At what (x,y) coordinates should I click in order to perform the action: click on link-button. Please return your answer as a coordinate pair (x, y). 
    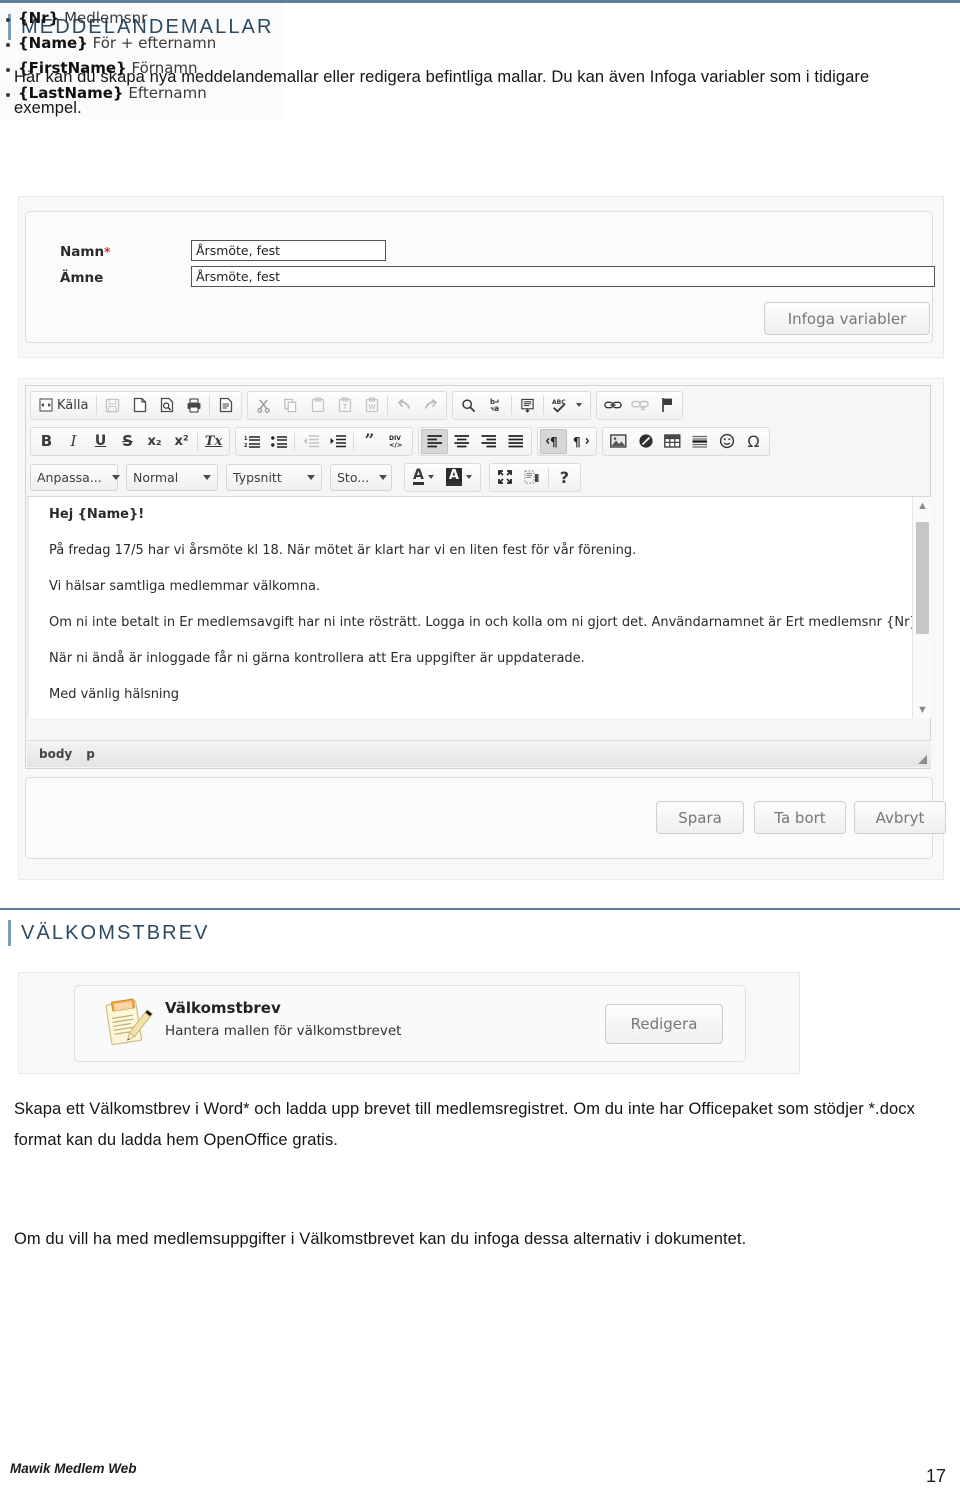
    Looking at the image, I should click on (612, 405).